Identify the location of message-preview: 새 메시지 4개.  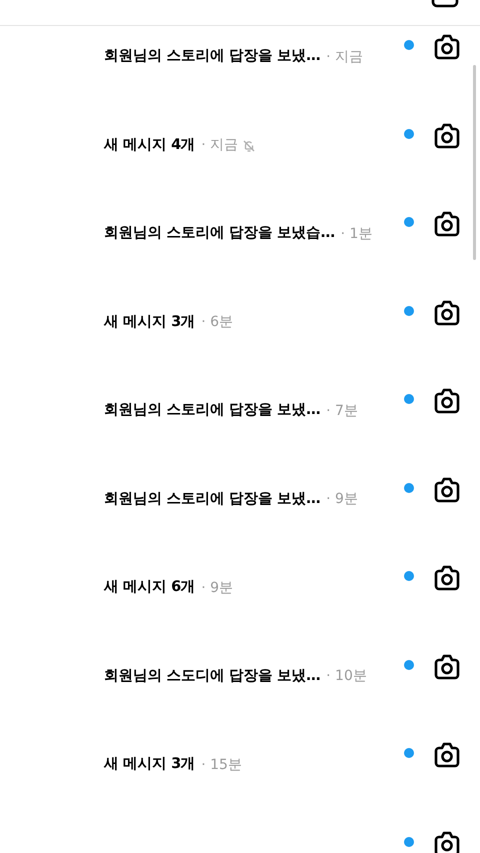
(150, 145).